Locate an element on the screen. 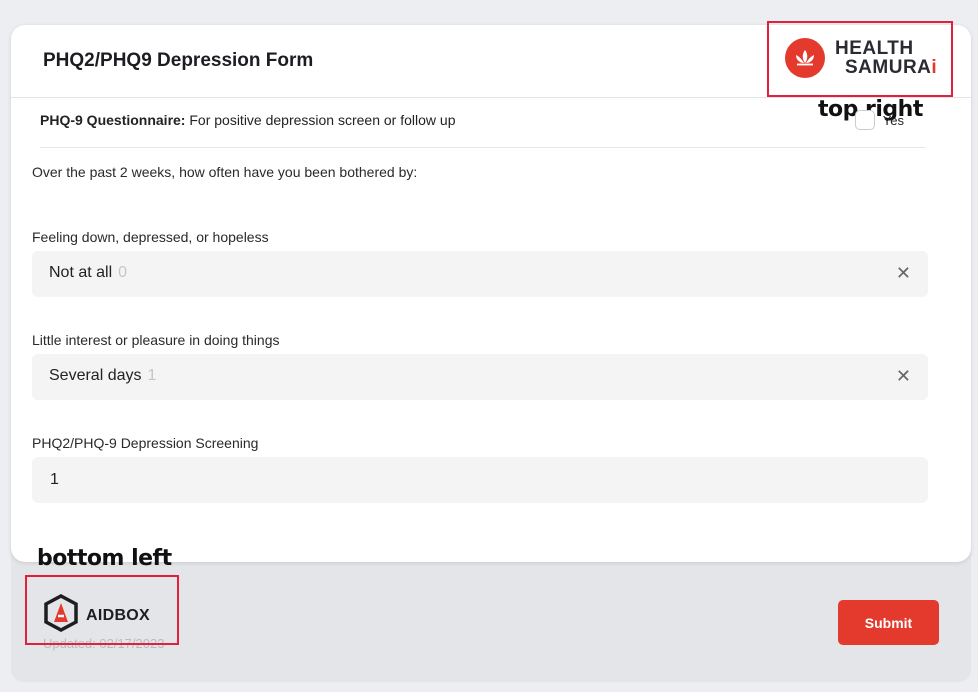 The height and width of the screenshot is (692, 978). brand-line-1: HEALTH is located at coordinates (874, 48).